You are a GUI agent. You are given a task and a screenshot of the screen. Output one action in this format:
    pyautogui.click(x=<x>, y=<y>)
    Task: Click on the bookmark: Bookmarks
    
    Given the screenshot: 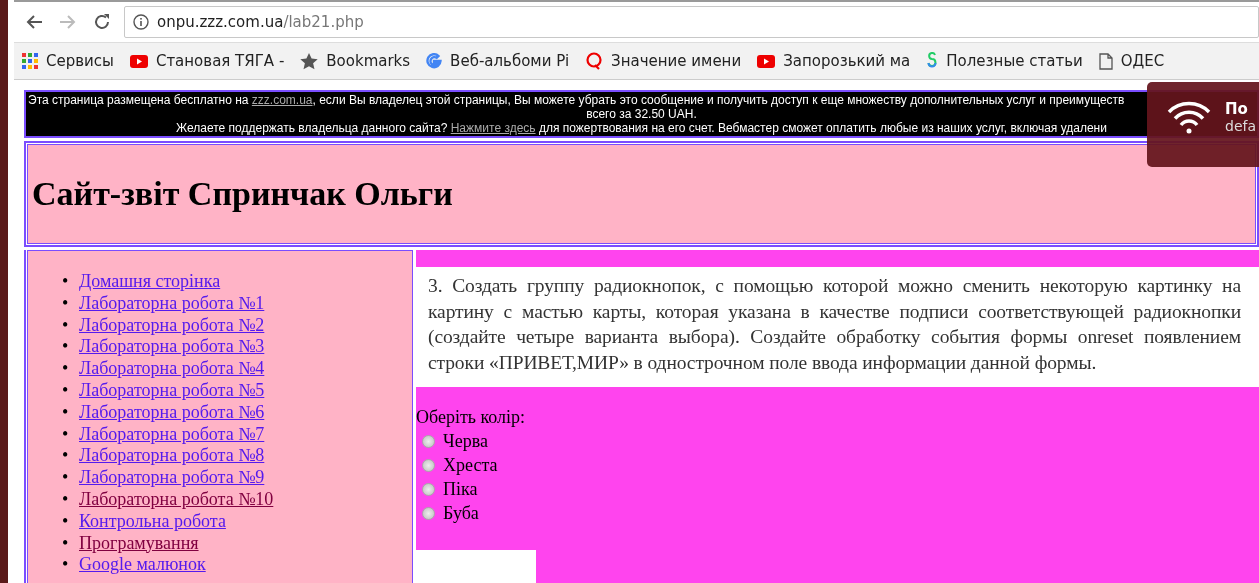 What is the action you would take?
    pyautogui.click(x=355, y=61)
    